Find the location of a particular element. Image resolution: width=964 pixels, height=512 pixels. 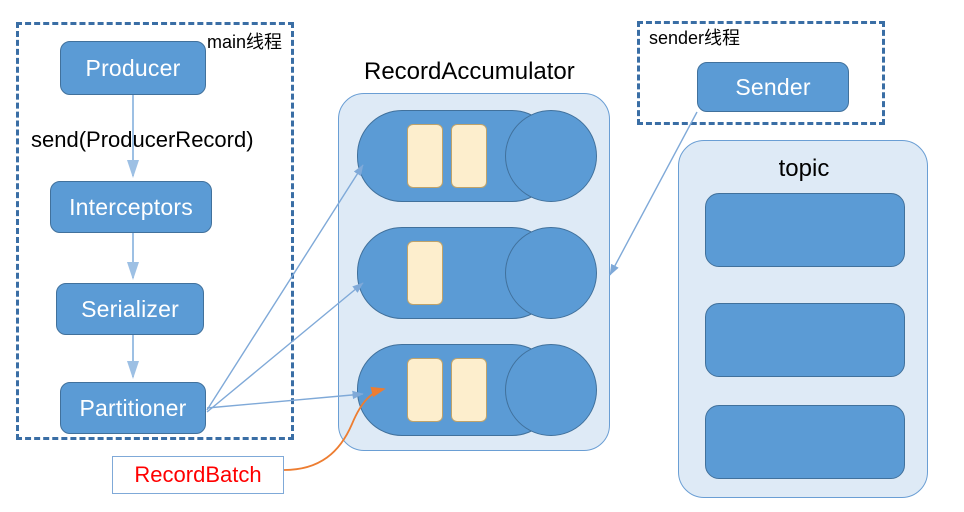

node-sender: Sender is located at coordinates (773, 87).